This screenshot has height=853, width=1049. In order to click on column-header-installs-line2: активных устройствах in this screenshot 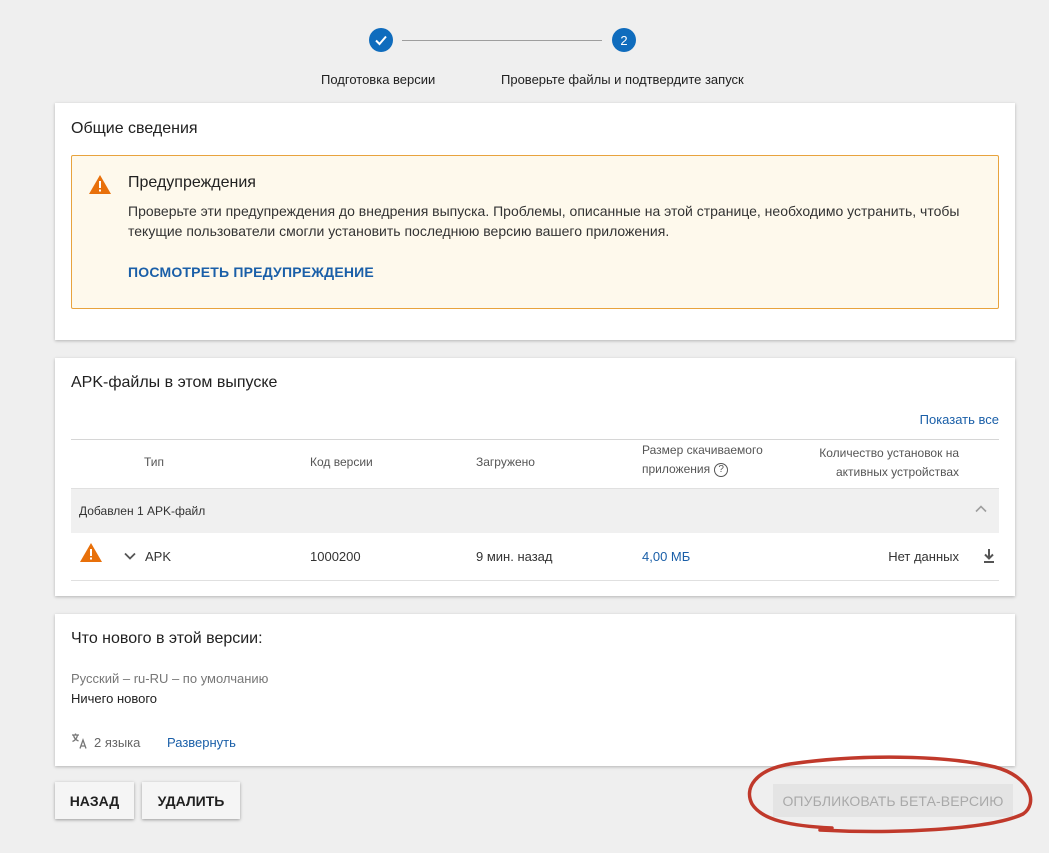, I will do `click(897, 472)`.